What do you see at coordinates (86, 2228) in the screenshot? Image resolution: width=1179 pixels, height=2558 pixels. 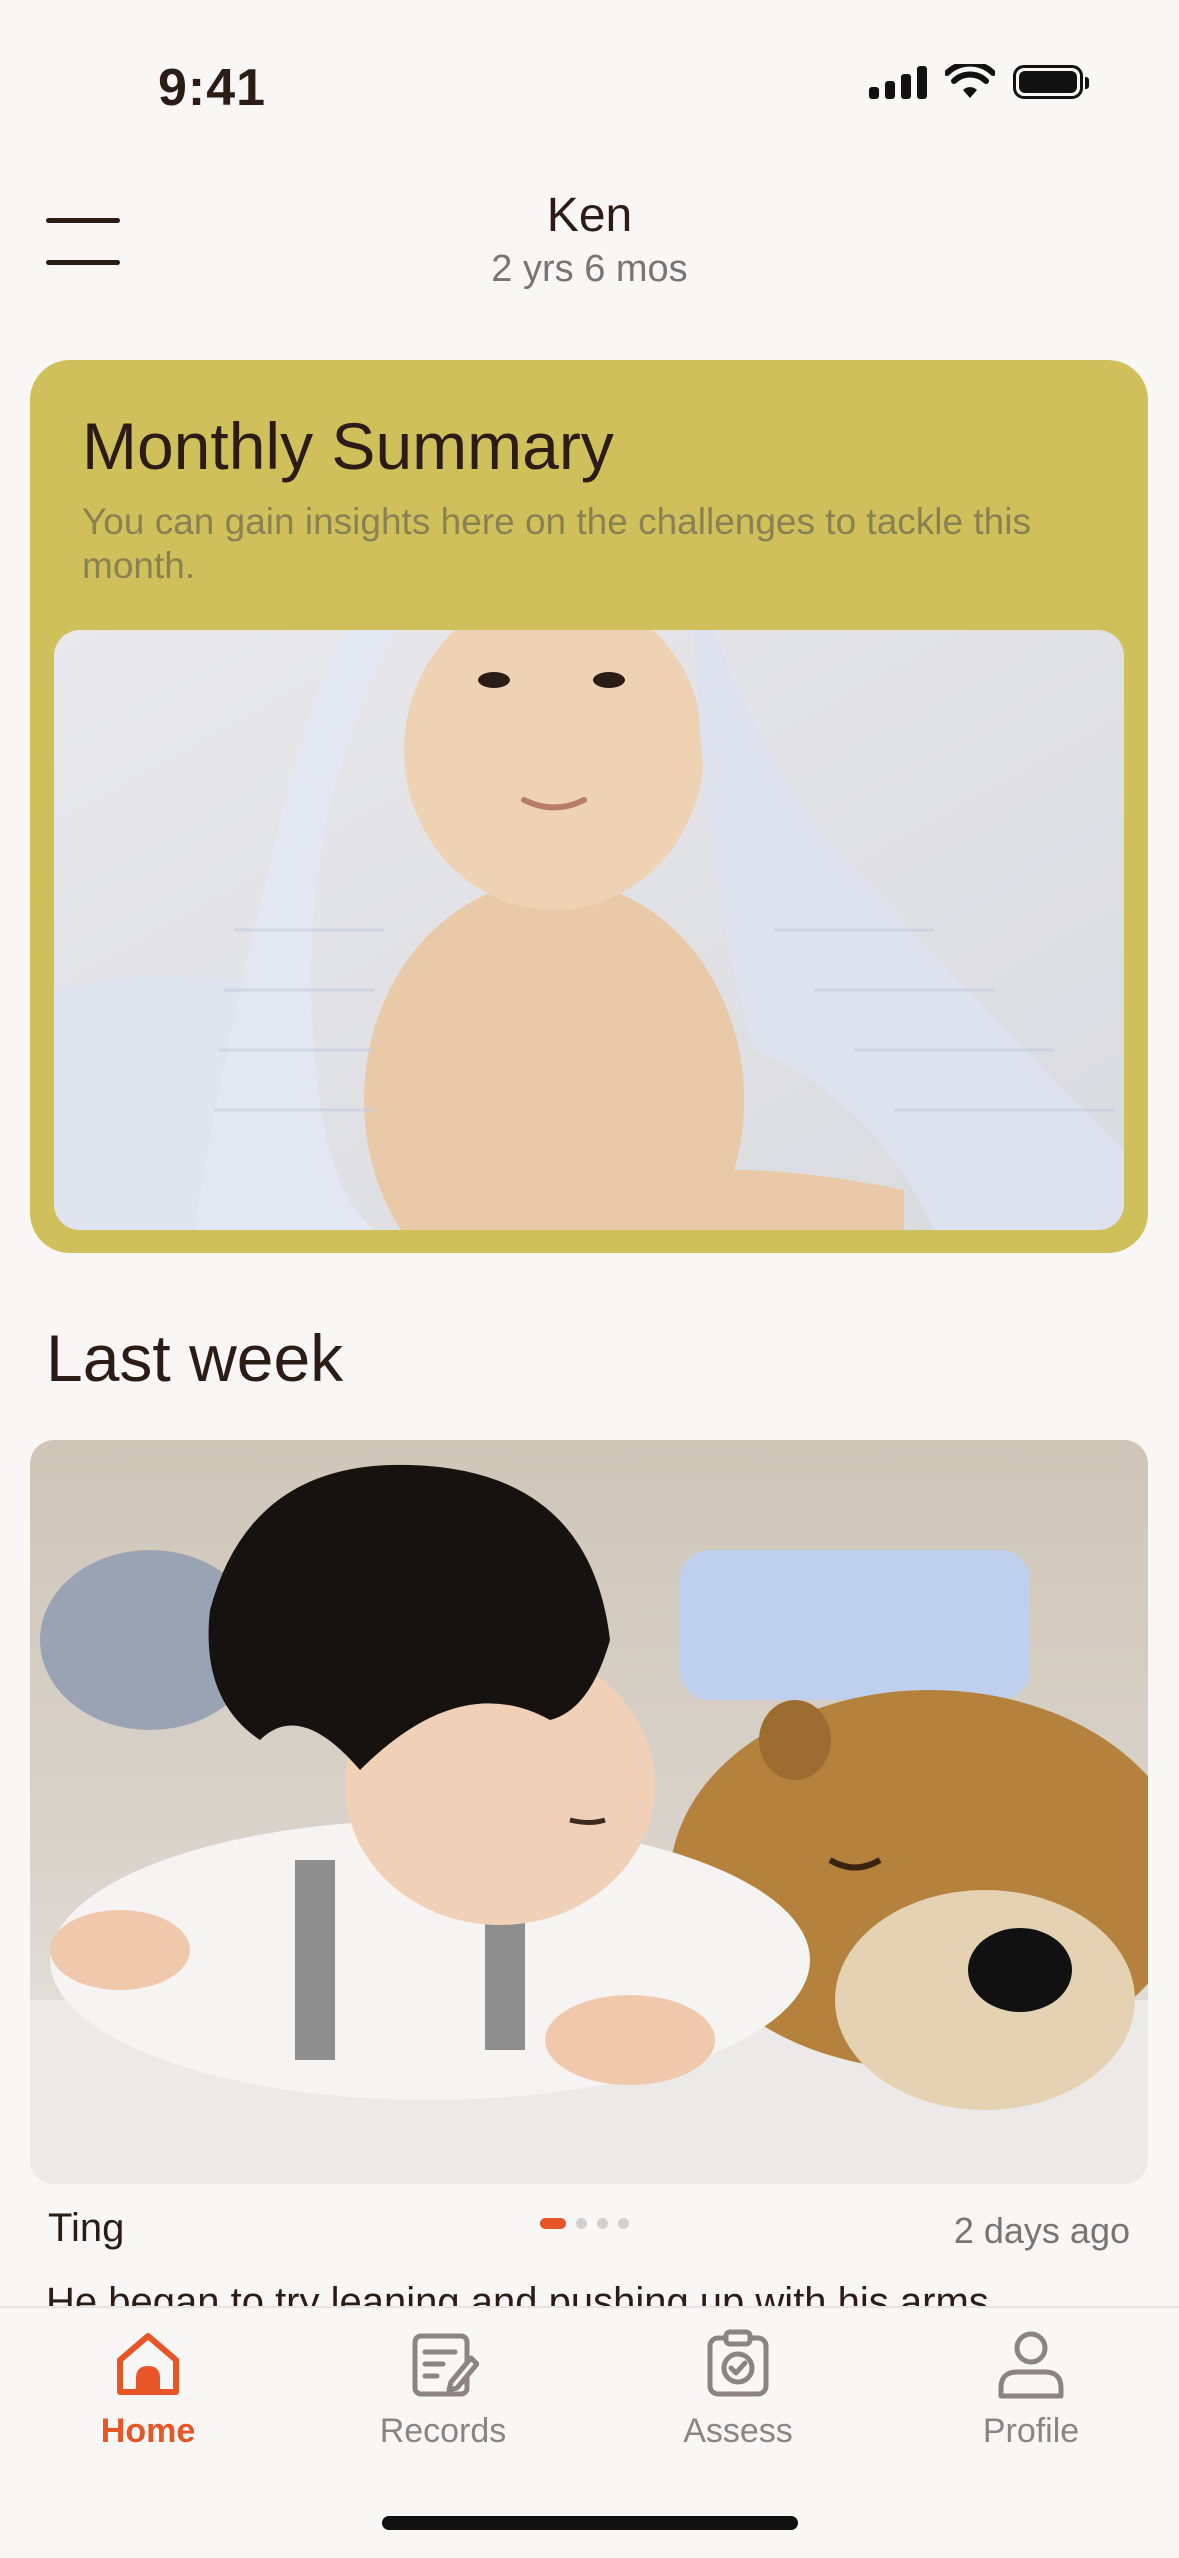 I see `post-author: Ting` at bounding box center [86, 2228].